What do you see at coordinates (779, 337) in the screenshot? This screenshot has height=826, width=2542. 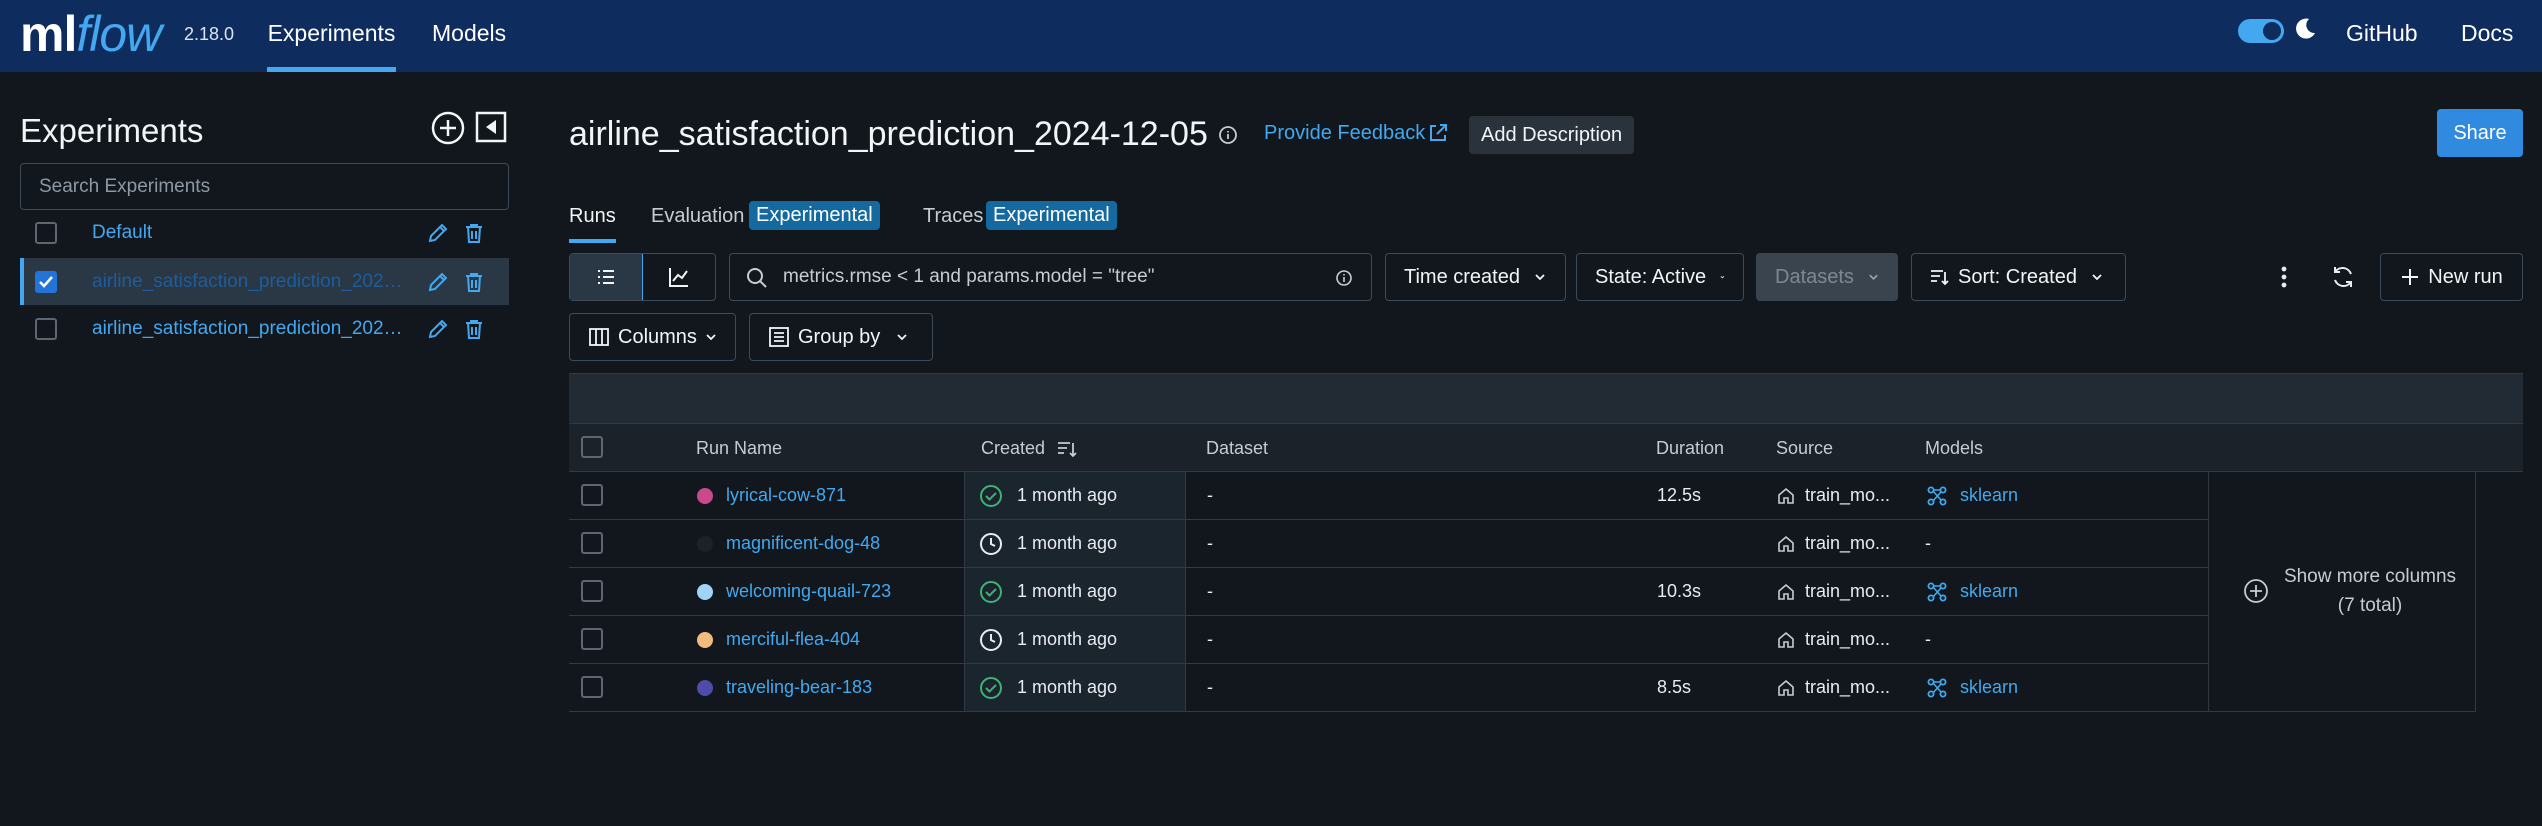 I see `group-icon` at bounding box center [779, 337].